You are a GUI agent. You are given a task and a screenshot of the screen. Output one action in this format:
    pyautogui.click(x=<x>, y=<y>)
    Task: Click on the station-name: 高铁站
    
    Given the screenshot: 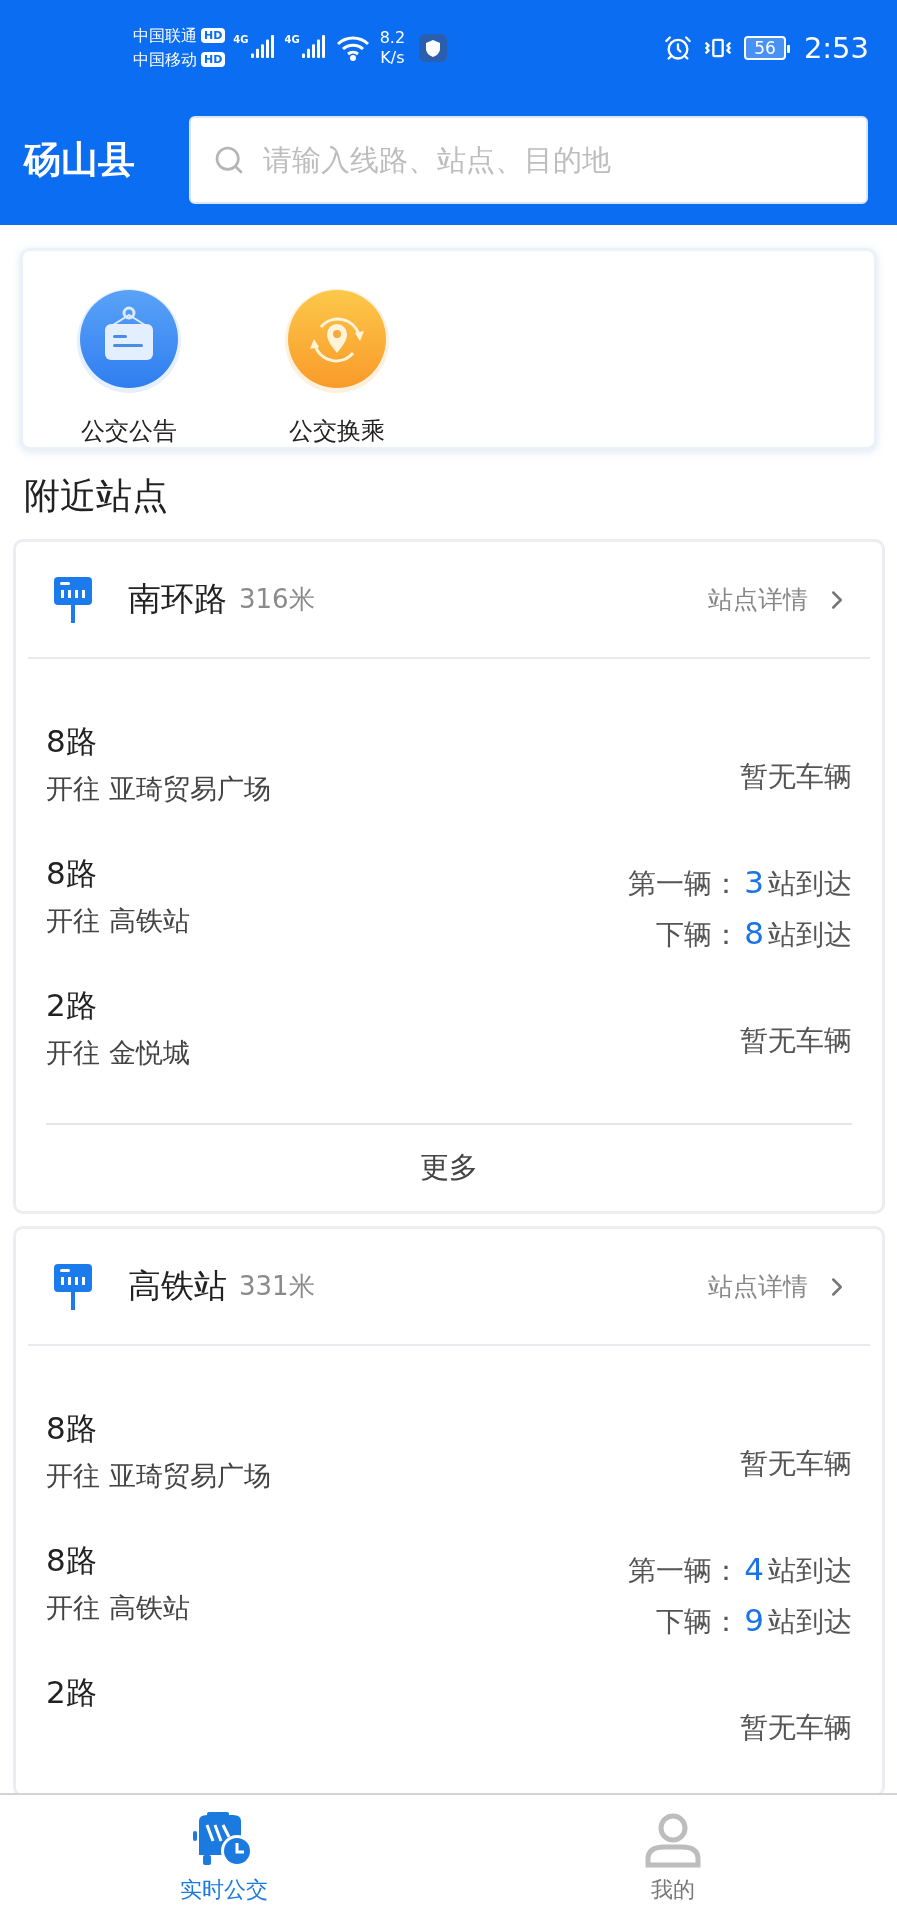 What is the action you would take?
    pyautogui.click(x=177, y=1286)
    